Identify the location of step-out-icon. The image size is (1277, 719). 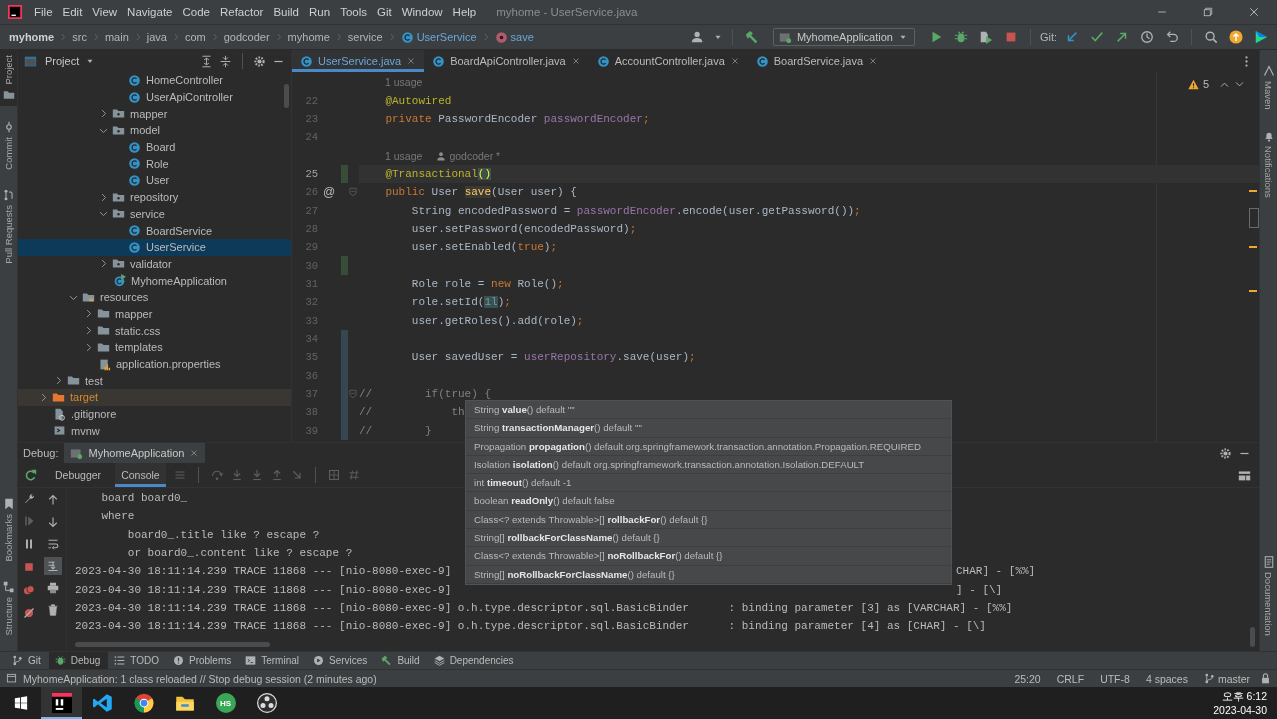
(276, 475).